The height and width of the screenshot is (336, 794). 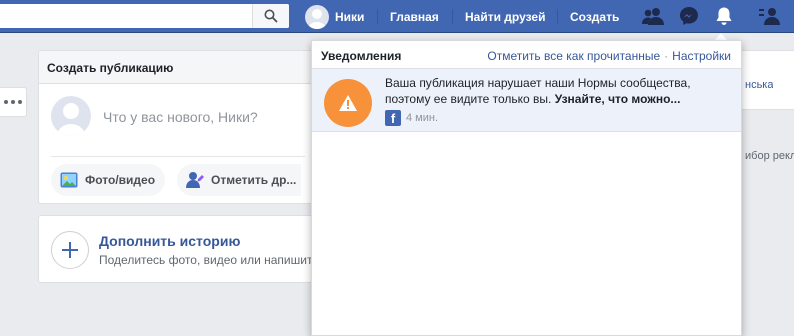 I want to click on warning-badge, so click(x=348, y=103).